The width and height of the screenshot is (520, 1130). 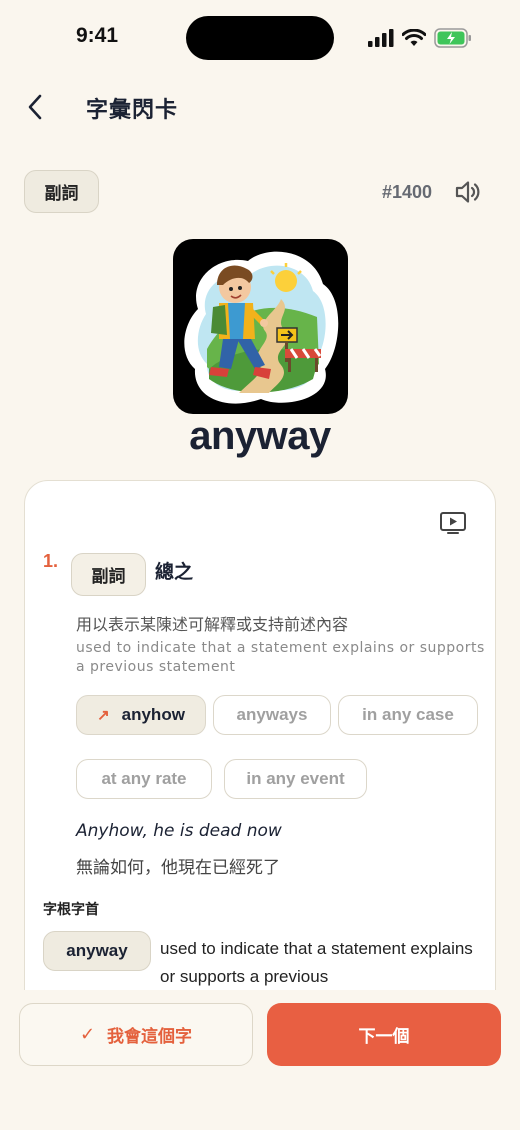 What do you see at coordinates (384, 1037) in the screenshot?
I see `next-label: 下一個` at bounding box center [384, 1037].